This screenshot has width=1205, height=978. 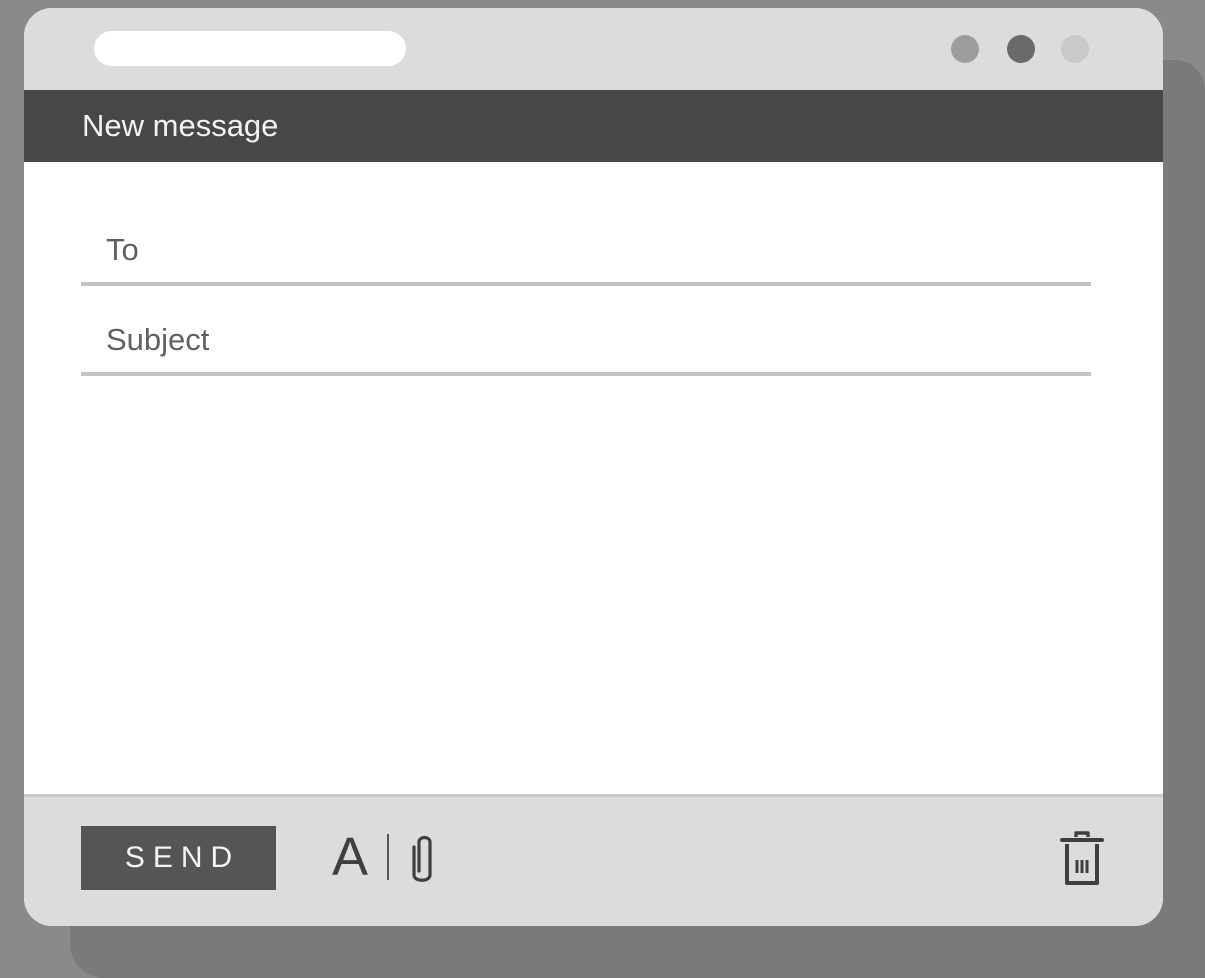 What do you see at coordinates (422, 859) in the screenshot?
I see `paperclip-icon` at bounding box center [422, 859].